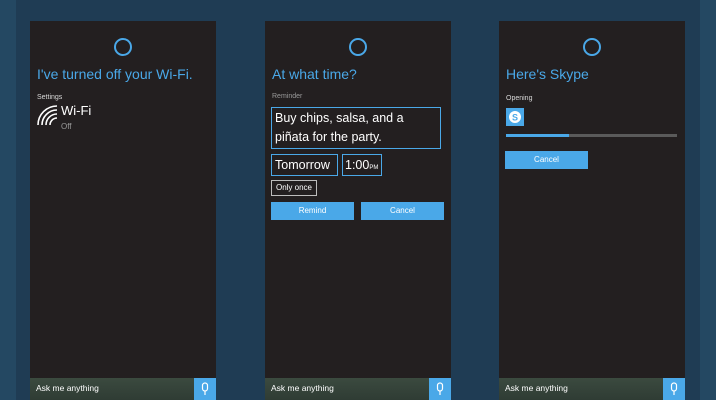 This screenshot has height=400, width=716. I want to click on remind-button: Remind, so click(312, 211).